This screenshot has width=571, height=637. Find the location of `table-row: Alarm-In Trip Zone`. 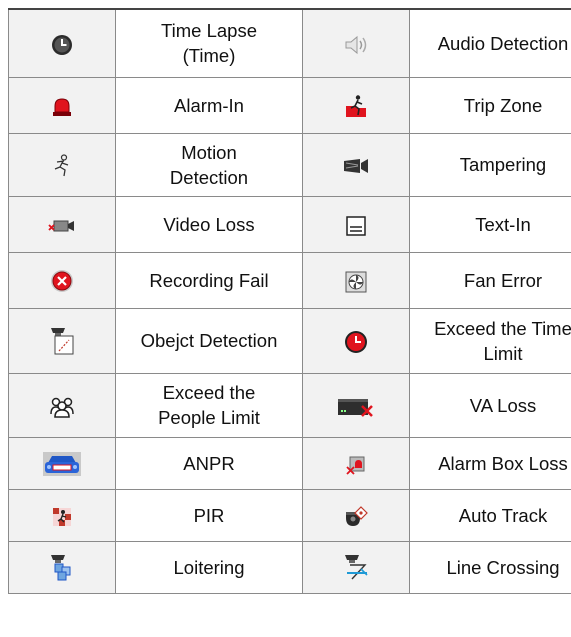

table-row: Alarm-In Trip Zone is located at coordinates (289, 105).